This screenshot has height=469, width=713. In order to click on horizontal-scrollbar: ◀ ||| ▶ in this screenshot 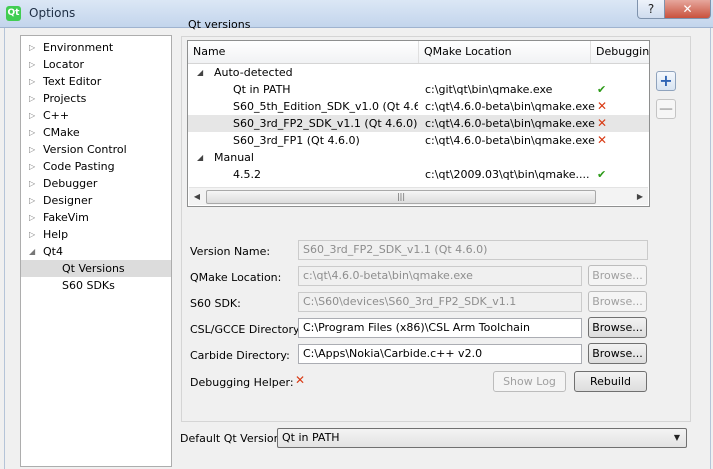, I will do `click(418, 196)`.